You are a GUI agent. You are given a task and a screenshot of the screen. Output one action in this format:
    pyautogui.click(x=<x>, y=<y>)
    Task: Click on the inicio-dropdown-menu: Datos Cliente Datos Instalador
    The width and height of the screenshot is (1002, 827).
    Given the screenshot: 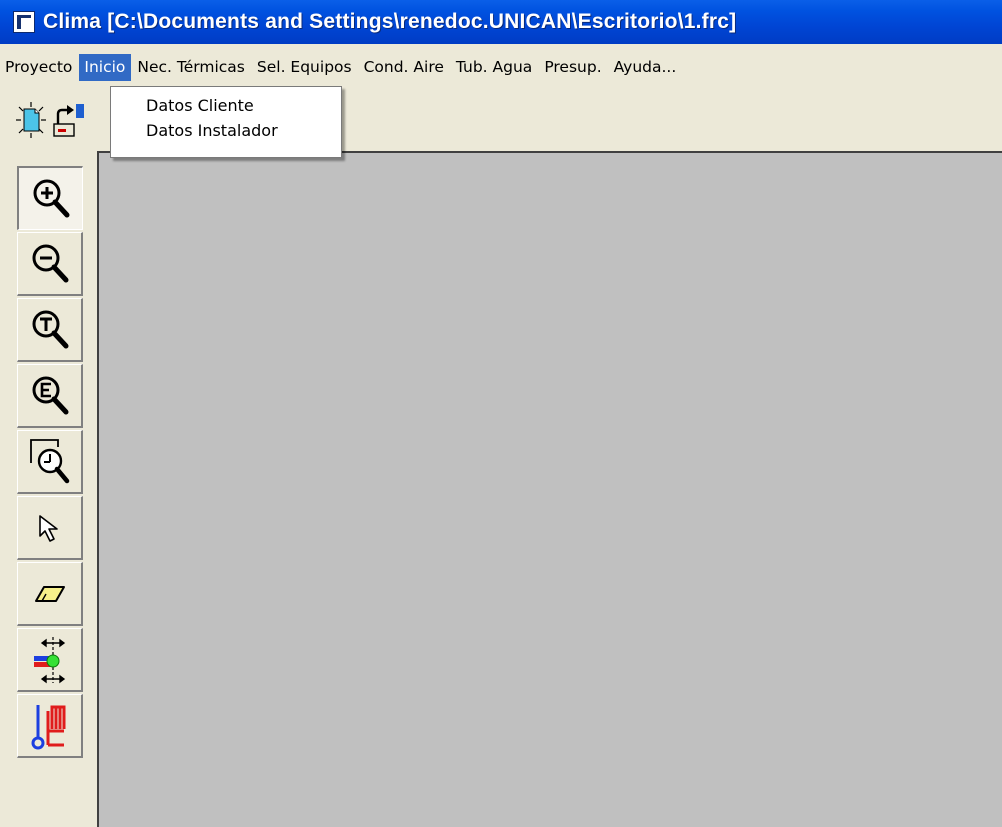 What is the action you would take?
    pyautogui.click(x=226, y=122)
    